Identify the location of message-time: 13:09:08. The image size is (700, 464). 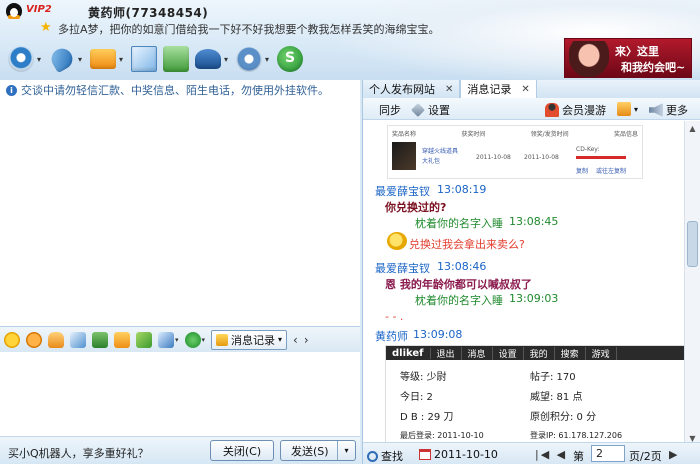
(438, 334).